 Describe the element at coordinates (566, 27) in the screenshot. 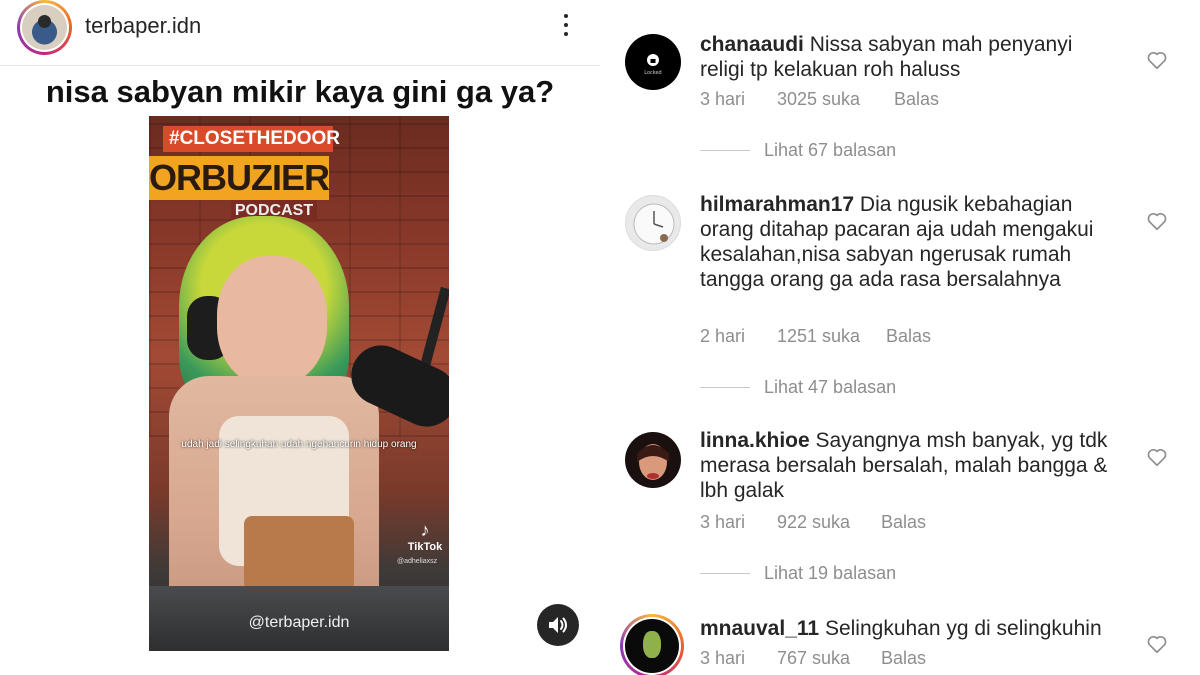

I see `more-vertical-icon` at that location.